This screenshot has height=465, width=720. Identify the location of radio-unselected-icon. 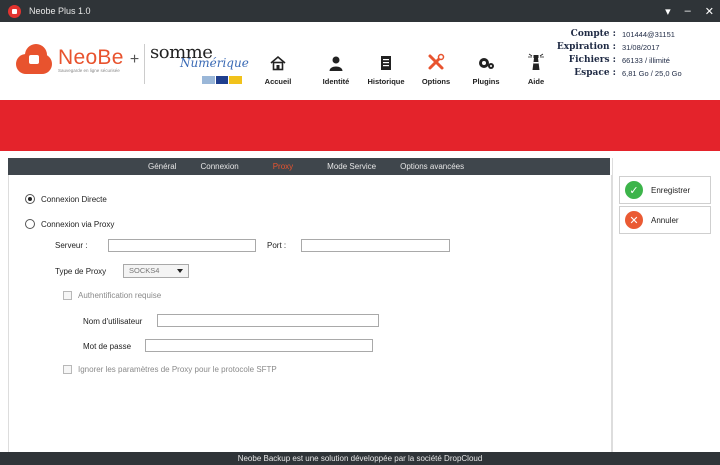
(30, 224).